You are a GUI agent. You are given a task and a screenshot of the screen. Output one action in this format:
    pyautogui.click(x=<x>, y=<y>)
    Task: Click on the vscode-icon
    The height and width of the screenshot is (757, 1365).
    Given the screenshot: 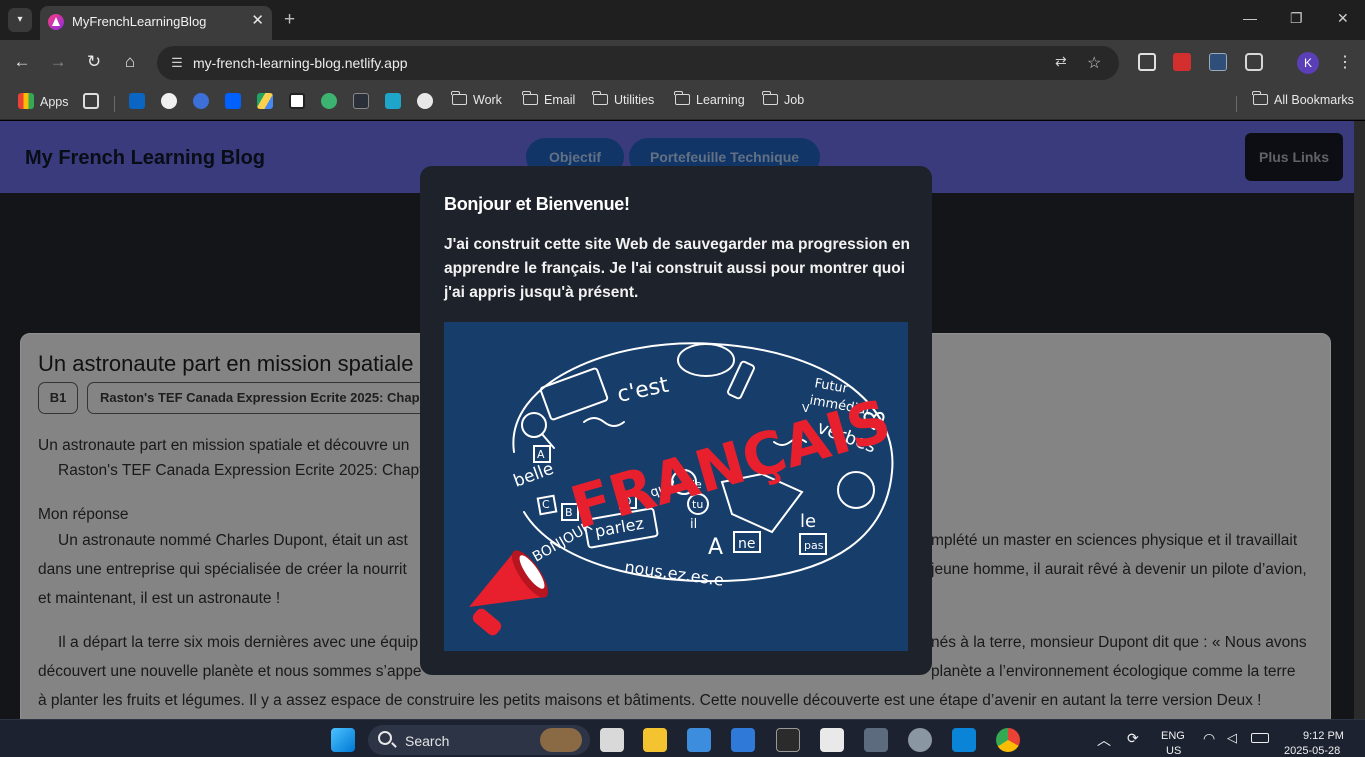 What is the action you would take?
    pyautogui.click(x=964, y=740)
    